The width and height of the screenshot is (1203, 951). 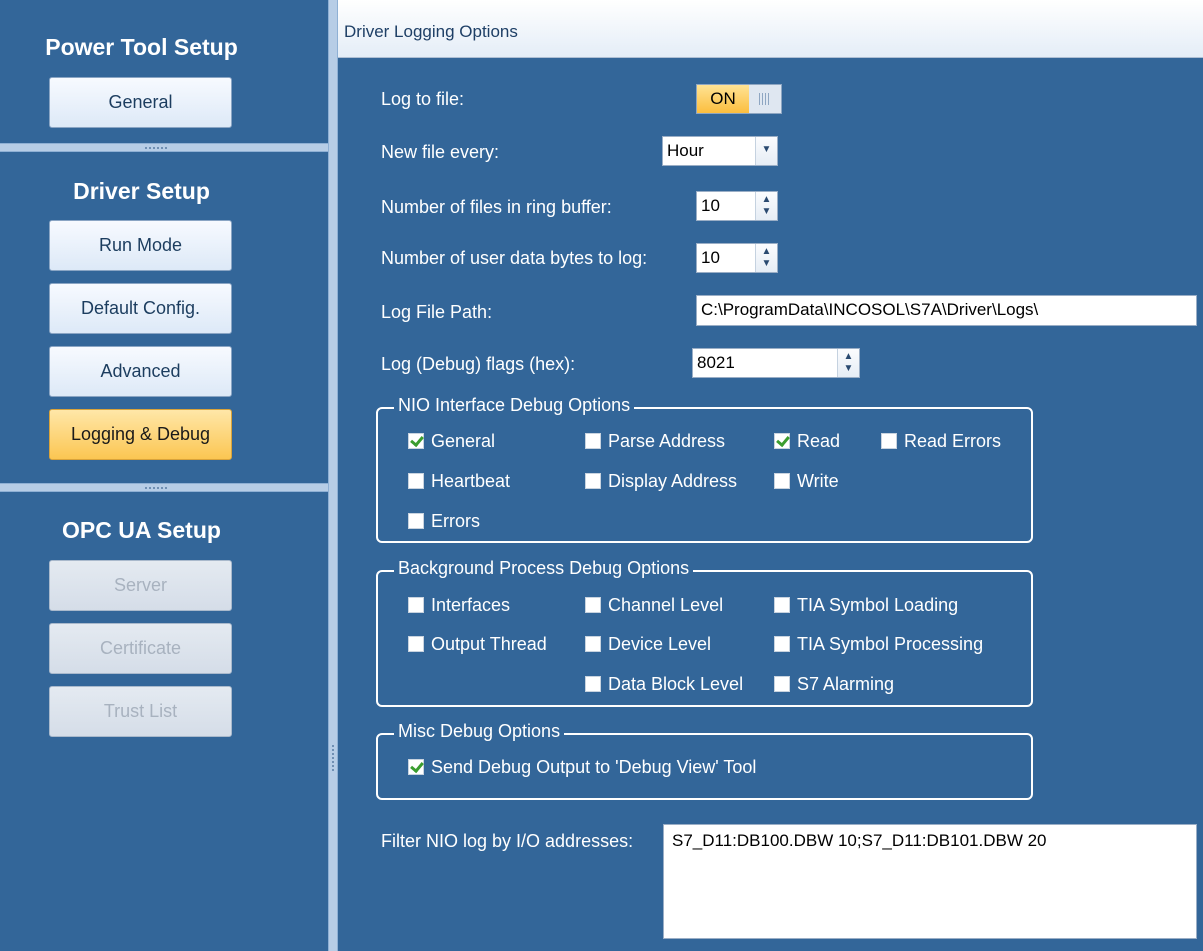 I want to click on panel-title: Driver Logging Options, so click(x=431, y=31).